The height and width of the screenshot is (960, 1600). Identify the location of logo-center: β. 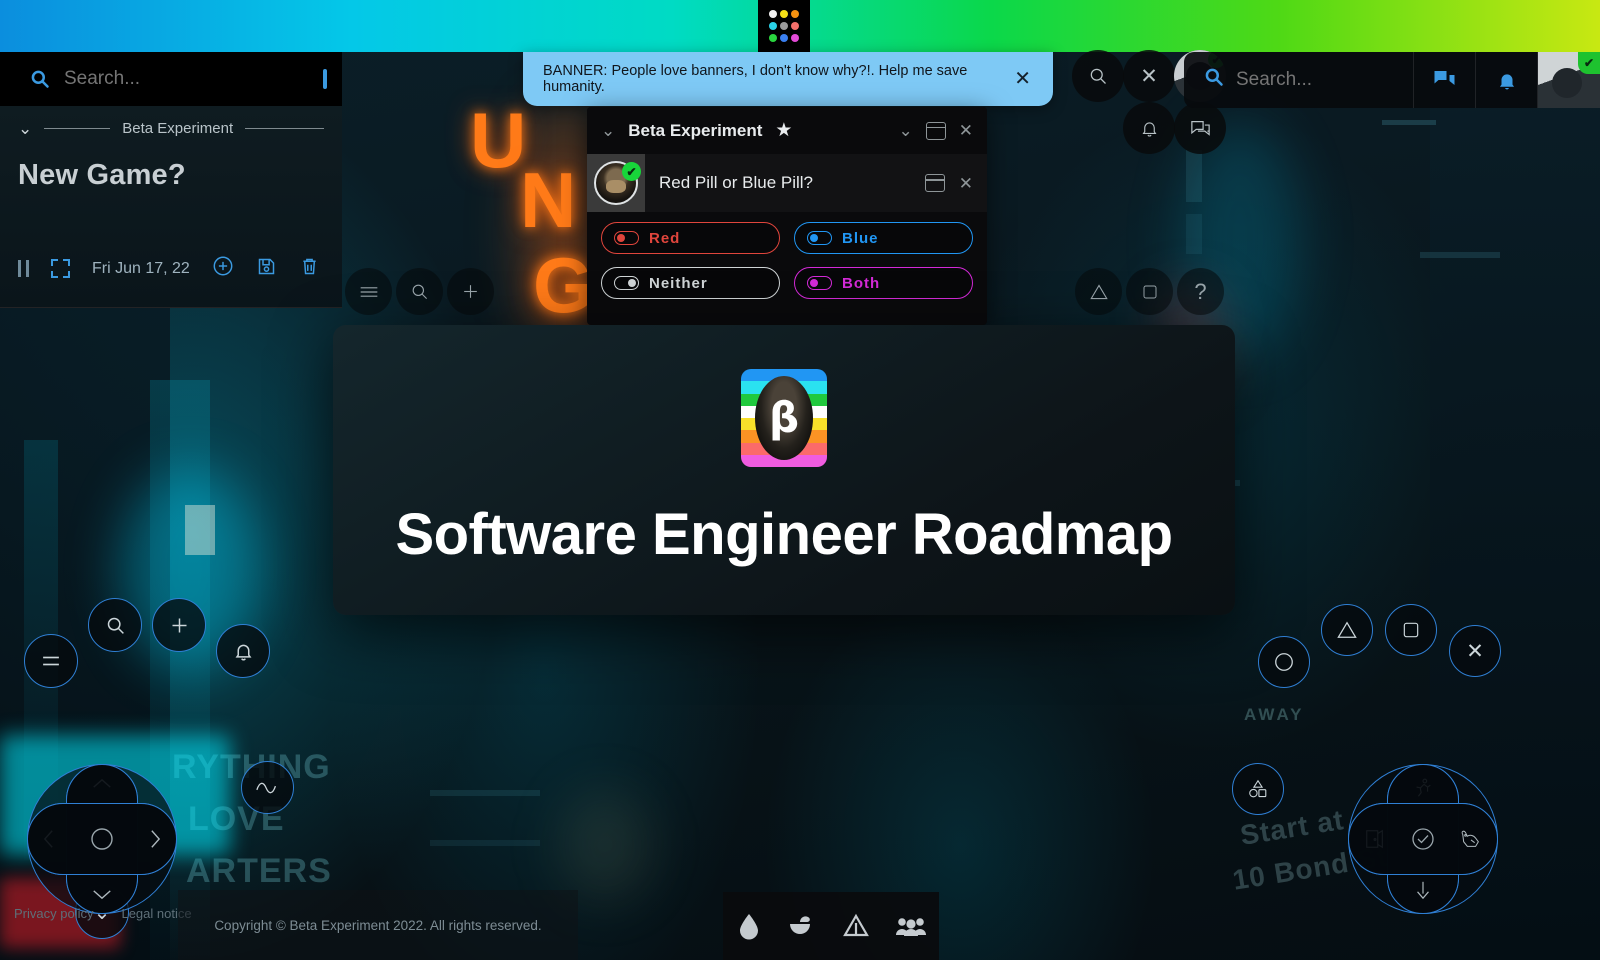
(784, 418).